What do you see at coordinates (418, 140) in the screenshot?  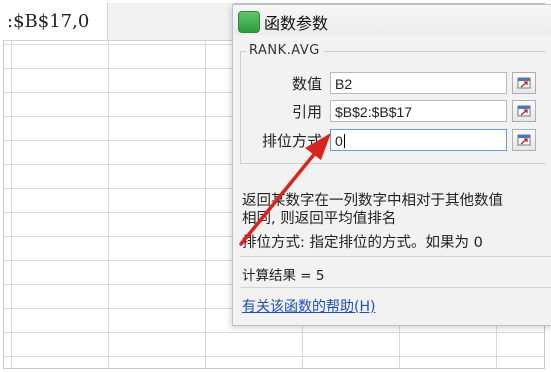 I see `order-input: 0` at bounding box center [418, 140].